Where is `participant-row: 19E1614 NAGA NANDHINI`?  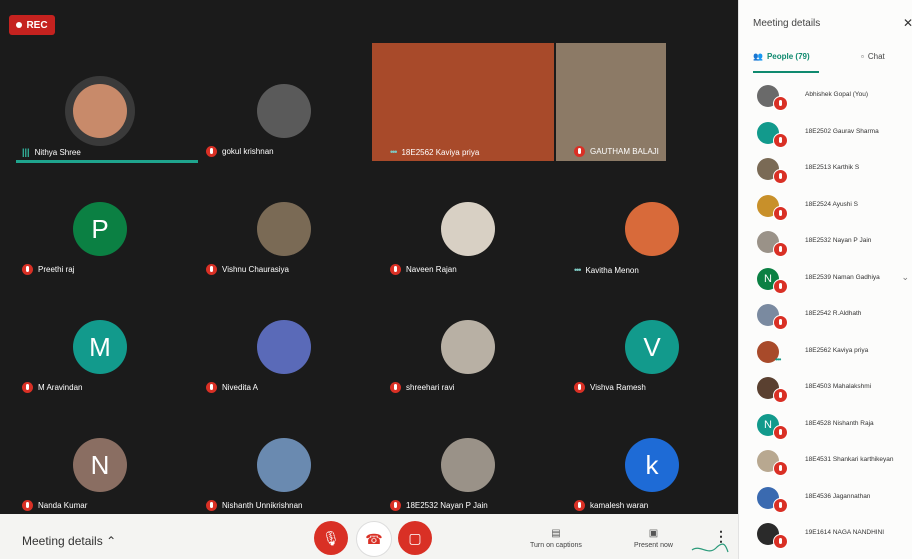 participant-row: 19E1614 NAGA NANDHINI is located at coordinates (834, 534).